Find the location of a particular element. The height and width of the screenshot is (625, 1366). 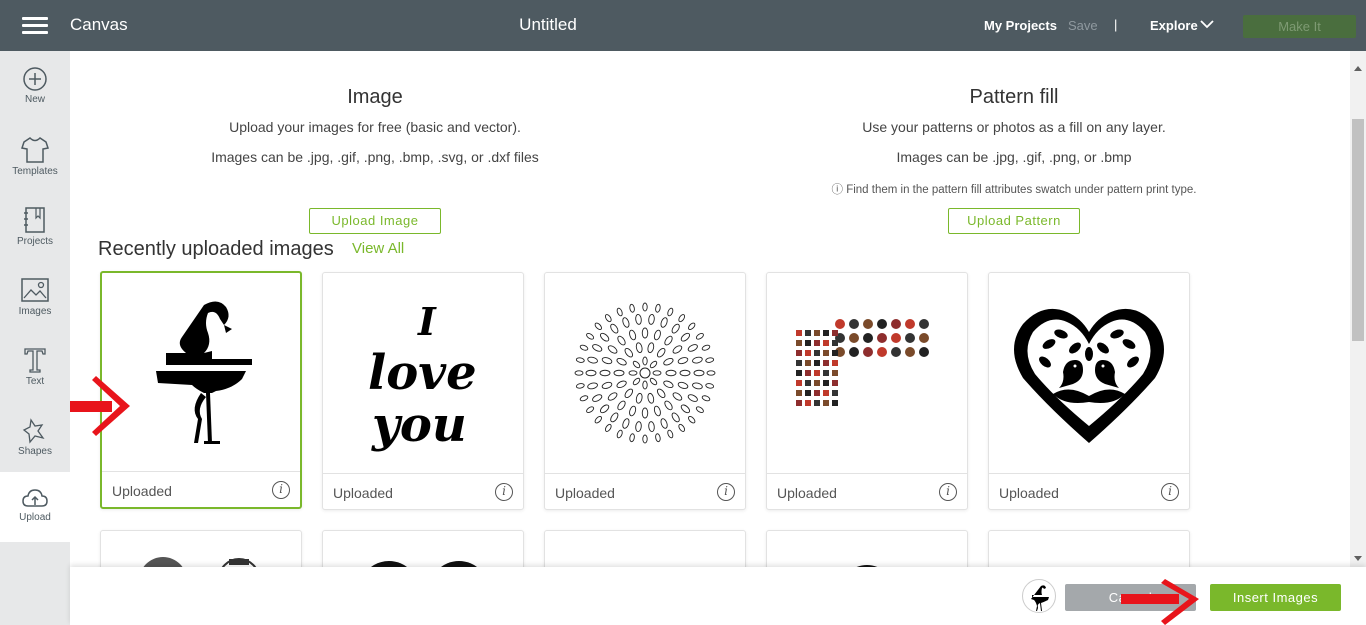

sidebar-item-label: New is located at coordinates (34, 99).